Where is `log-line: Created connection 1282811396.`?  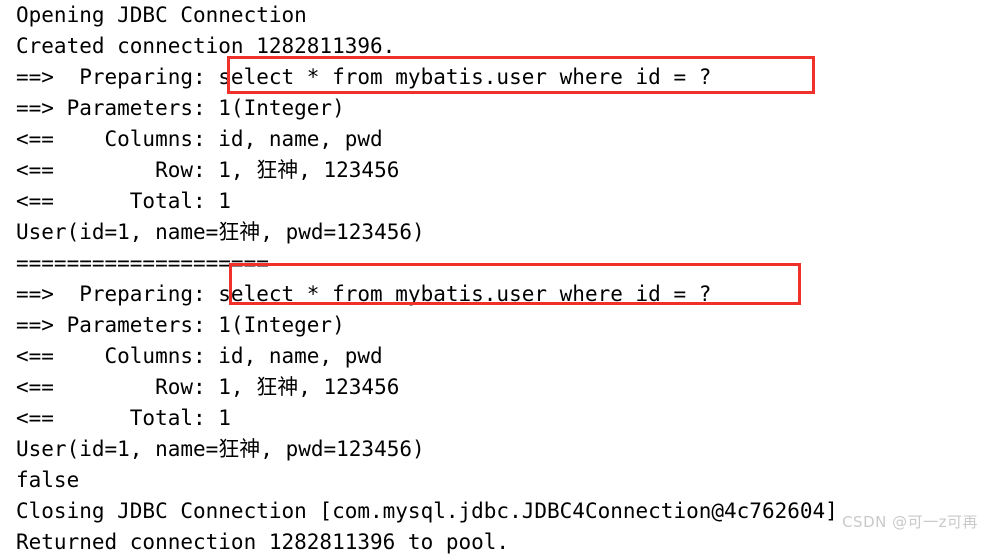 log-line: Created connection 1282811396. is located at coordinates (206, 46).